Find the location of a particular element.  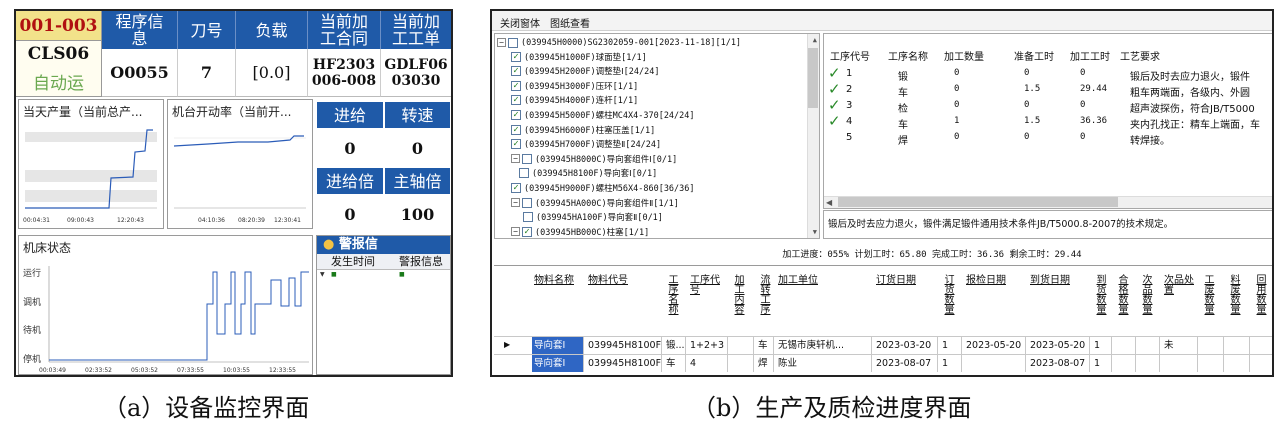

x-tick: 12:20:43 is located at coordinates (130, 220).